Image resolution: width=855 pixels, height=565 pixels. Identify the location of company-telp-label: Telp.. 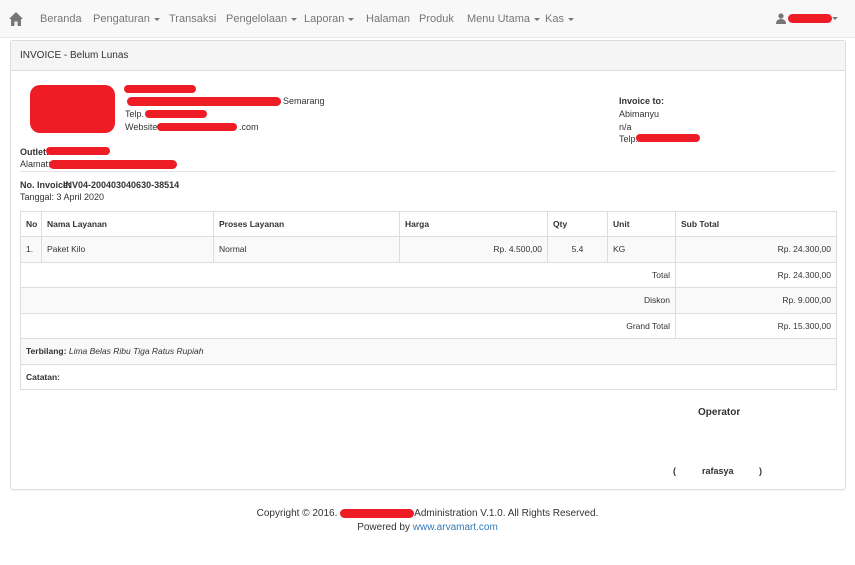
(135, 114).